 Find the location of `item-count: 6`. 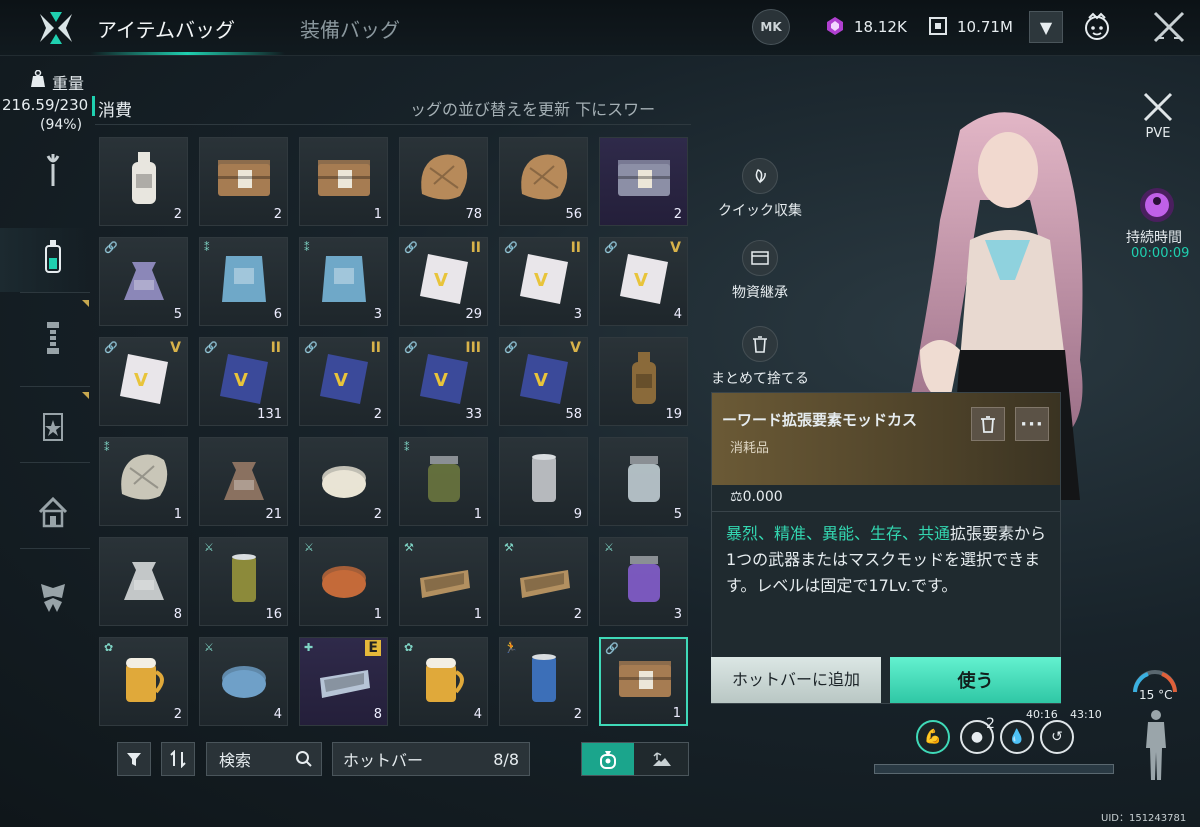

item-count: 6 is located at coordinates (277, 314).